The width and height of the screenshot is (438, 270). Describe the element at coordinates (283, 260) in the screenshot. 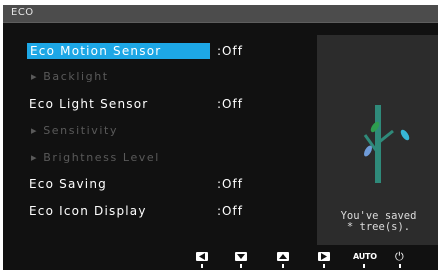

I see `up-arrow-key` at that location.